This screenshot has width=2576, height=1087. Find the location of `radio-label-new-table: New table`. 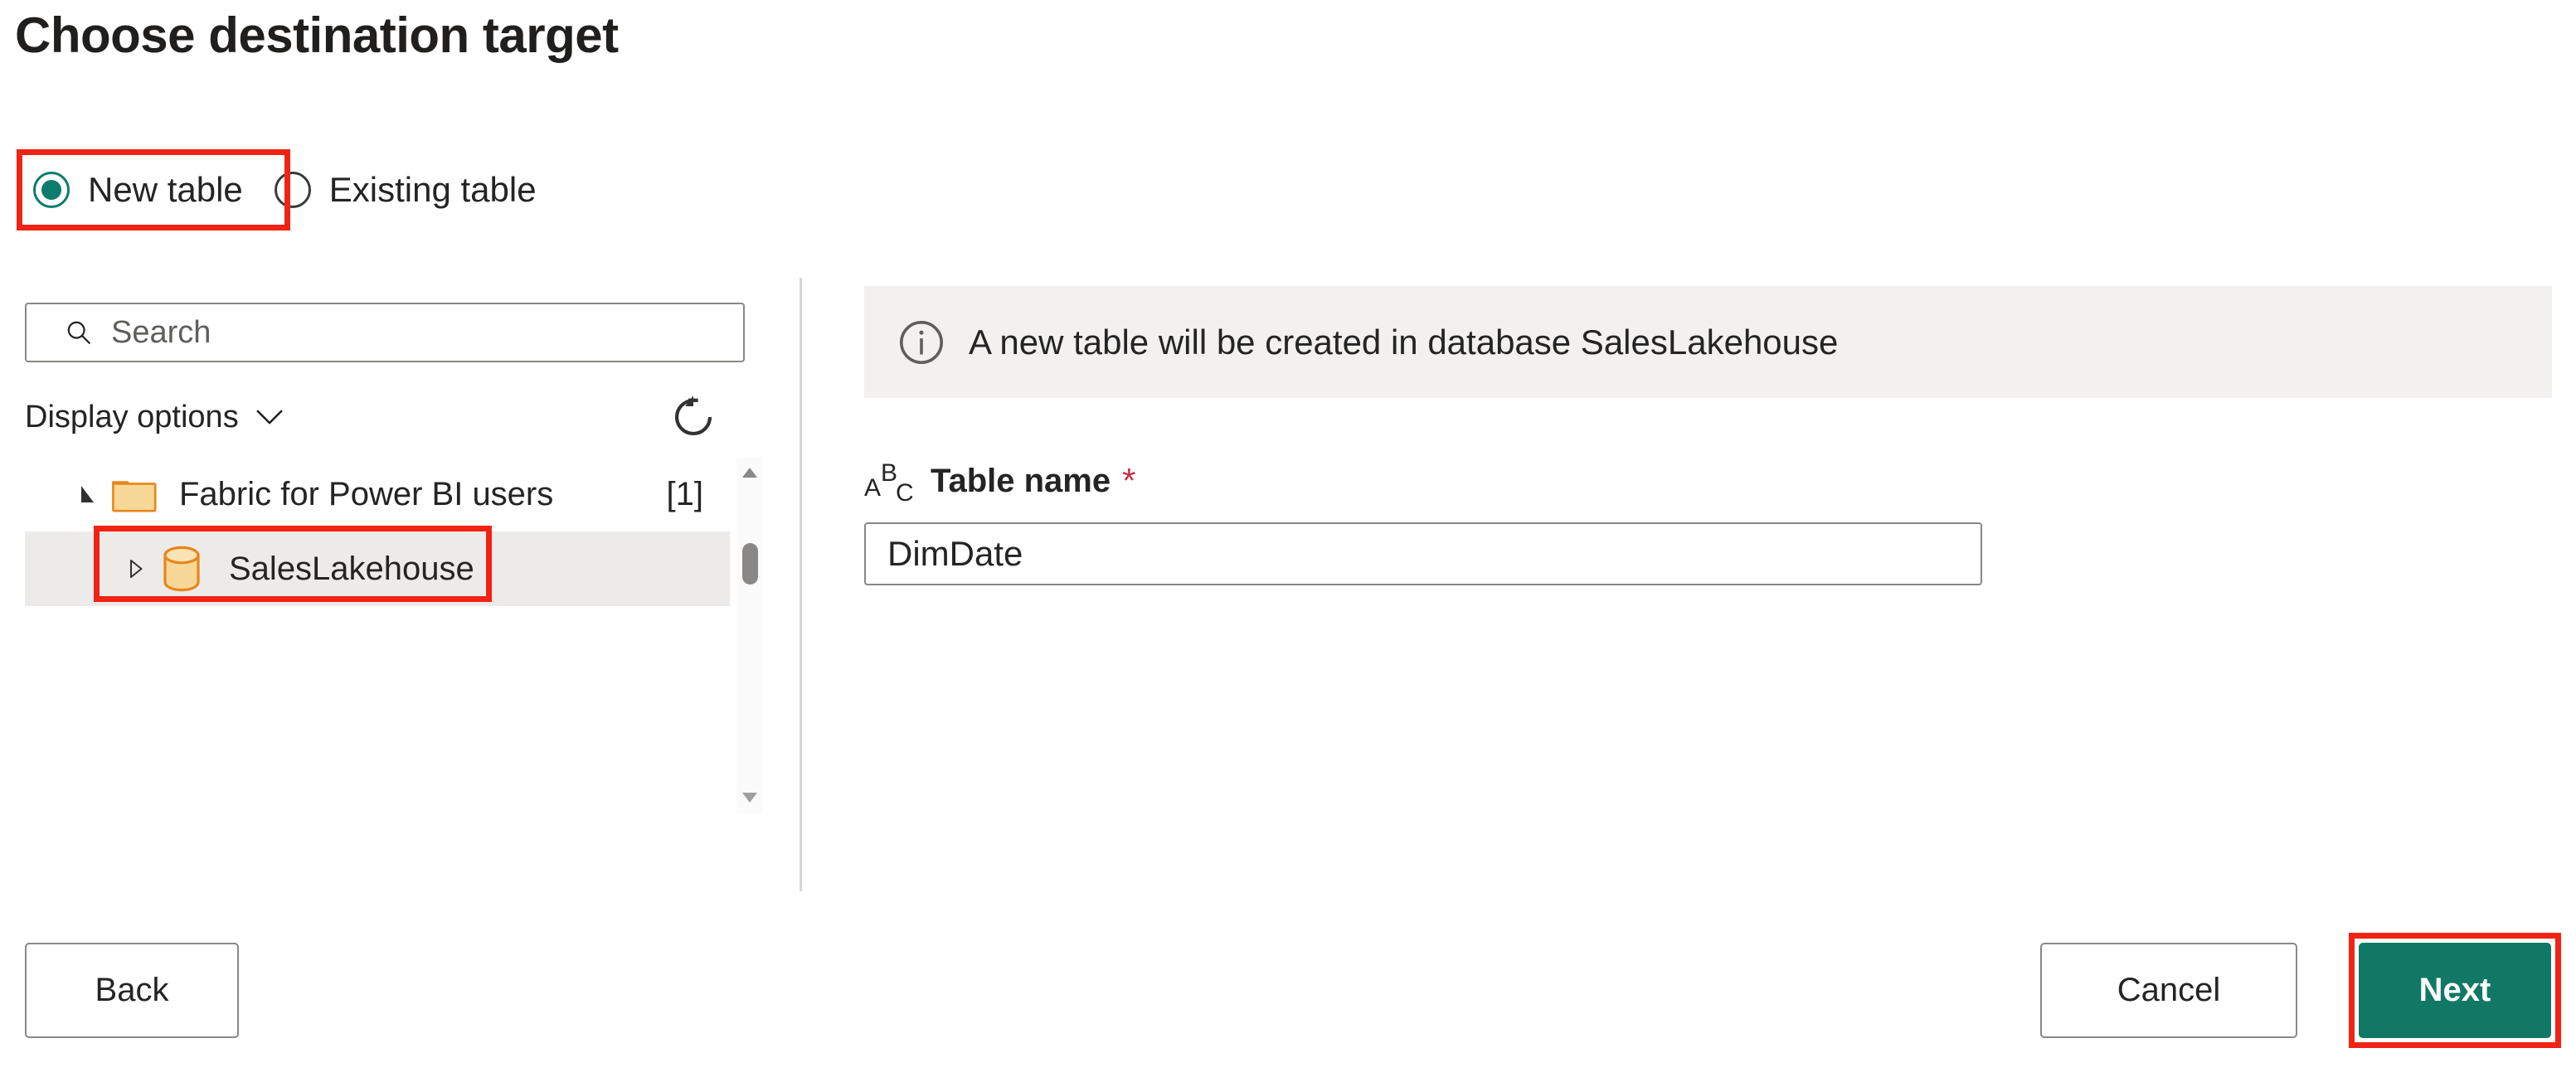

radio-label-new-table: New table is located at coordinates (166, 189).